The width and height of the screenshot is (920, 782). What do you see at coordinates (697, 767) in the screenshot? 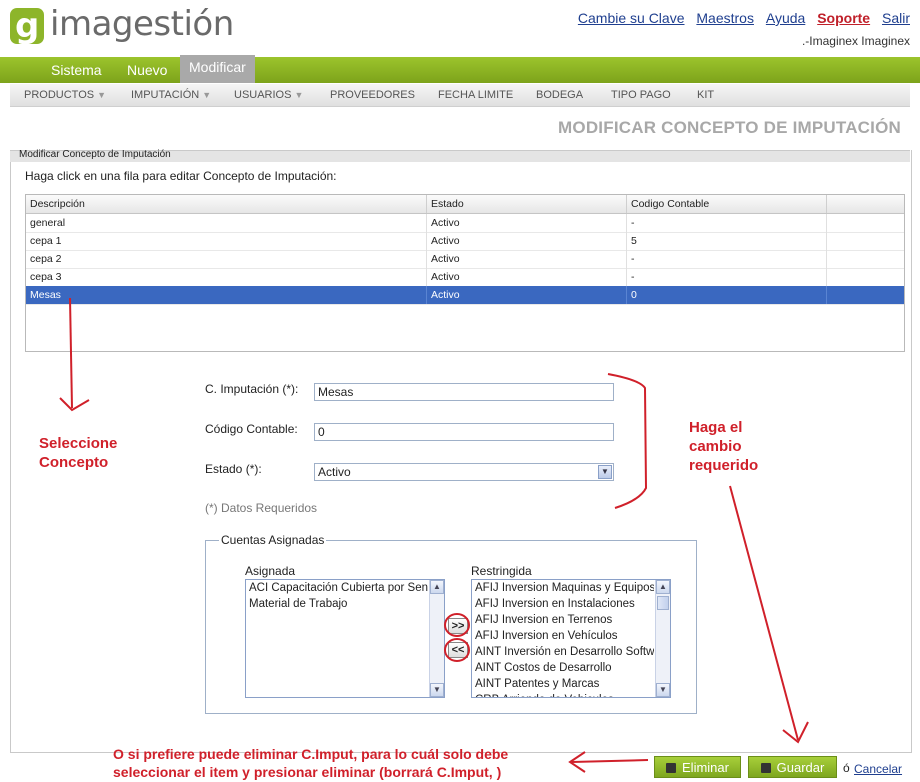
I see `eliminar-button: Eliminar` at bounding box center [697, 767].